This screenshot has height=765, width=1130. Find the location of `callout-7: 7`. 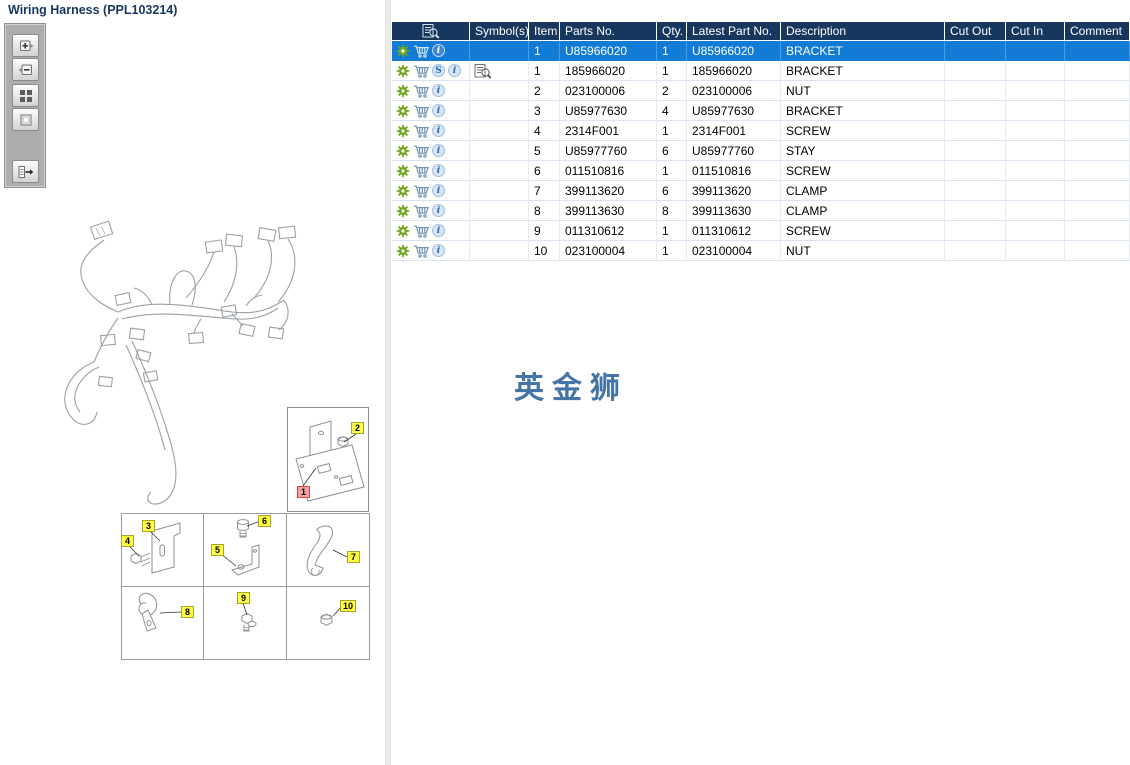

callout-7: 7 is located at coordinates (353, 557).